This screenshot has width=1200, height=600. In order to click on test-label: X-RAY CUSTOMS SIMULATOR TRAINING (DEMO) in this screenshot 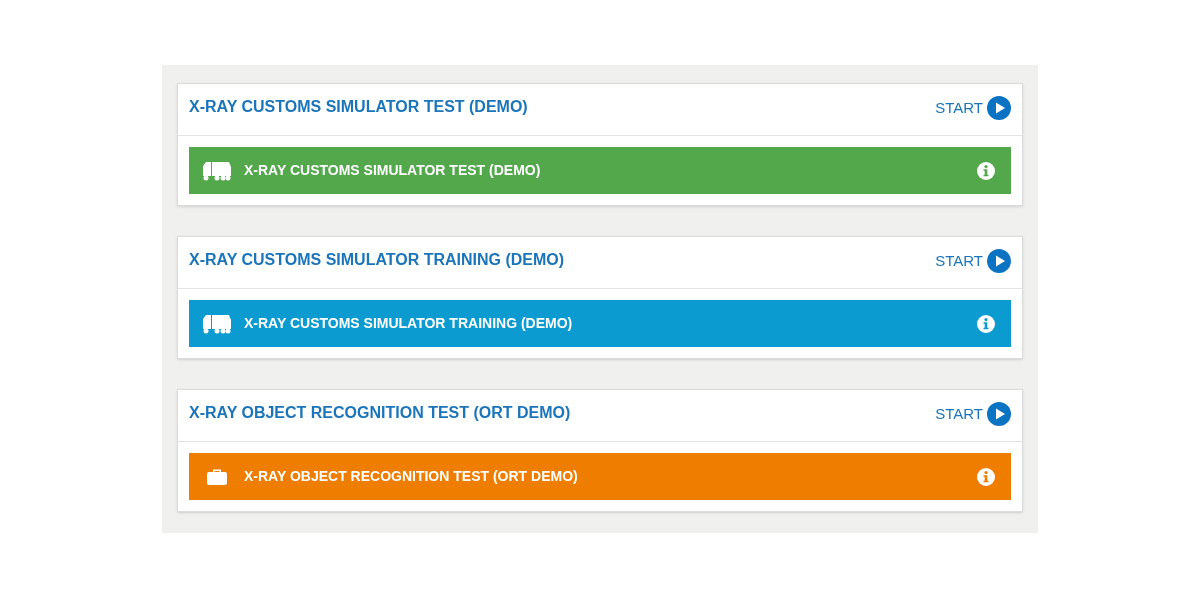, I will do `click(408, 323)`.